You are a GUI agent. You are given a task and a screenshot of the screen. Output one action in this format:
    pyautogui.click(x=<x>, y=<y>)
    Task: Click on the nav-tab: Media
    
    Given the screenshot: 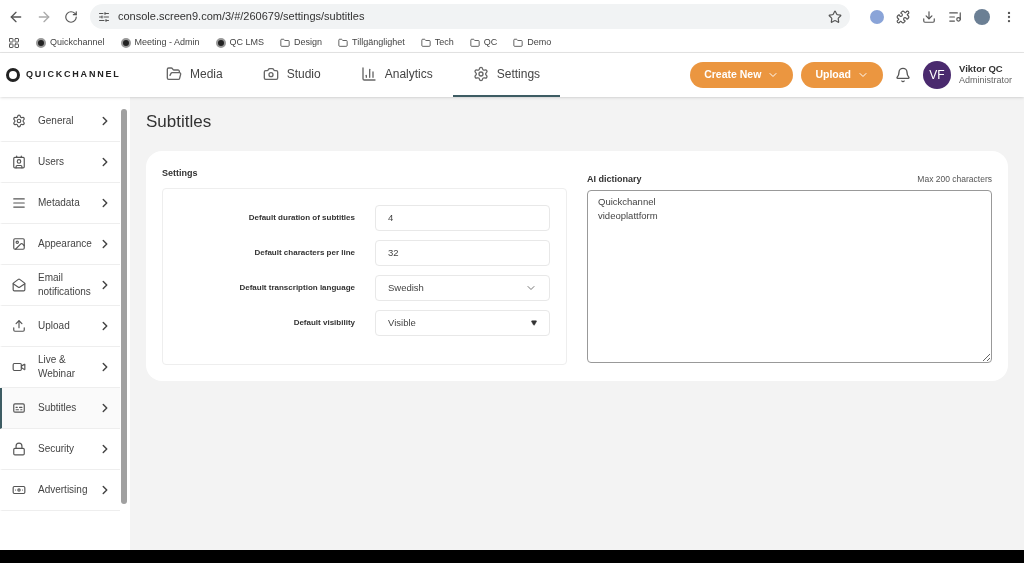 What is the action you would take?
    pyautogui.click(x=194, y=75)
    